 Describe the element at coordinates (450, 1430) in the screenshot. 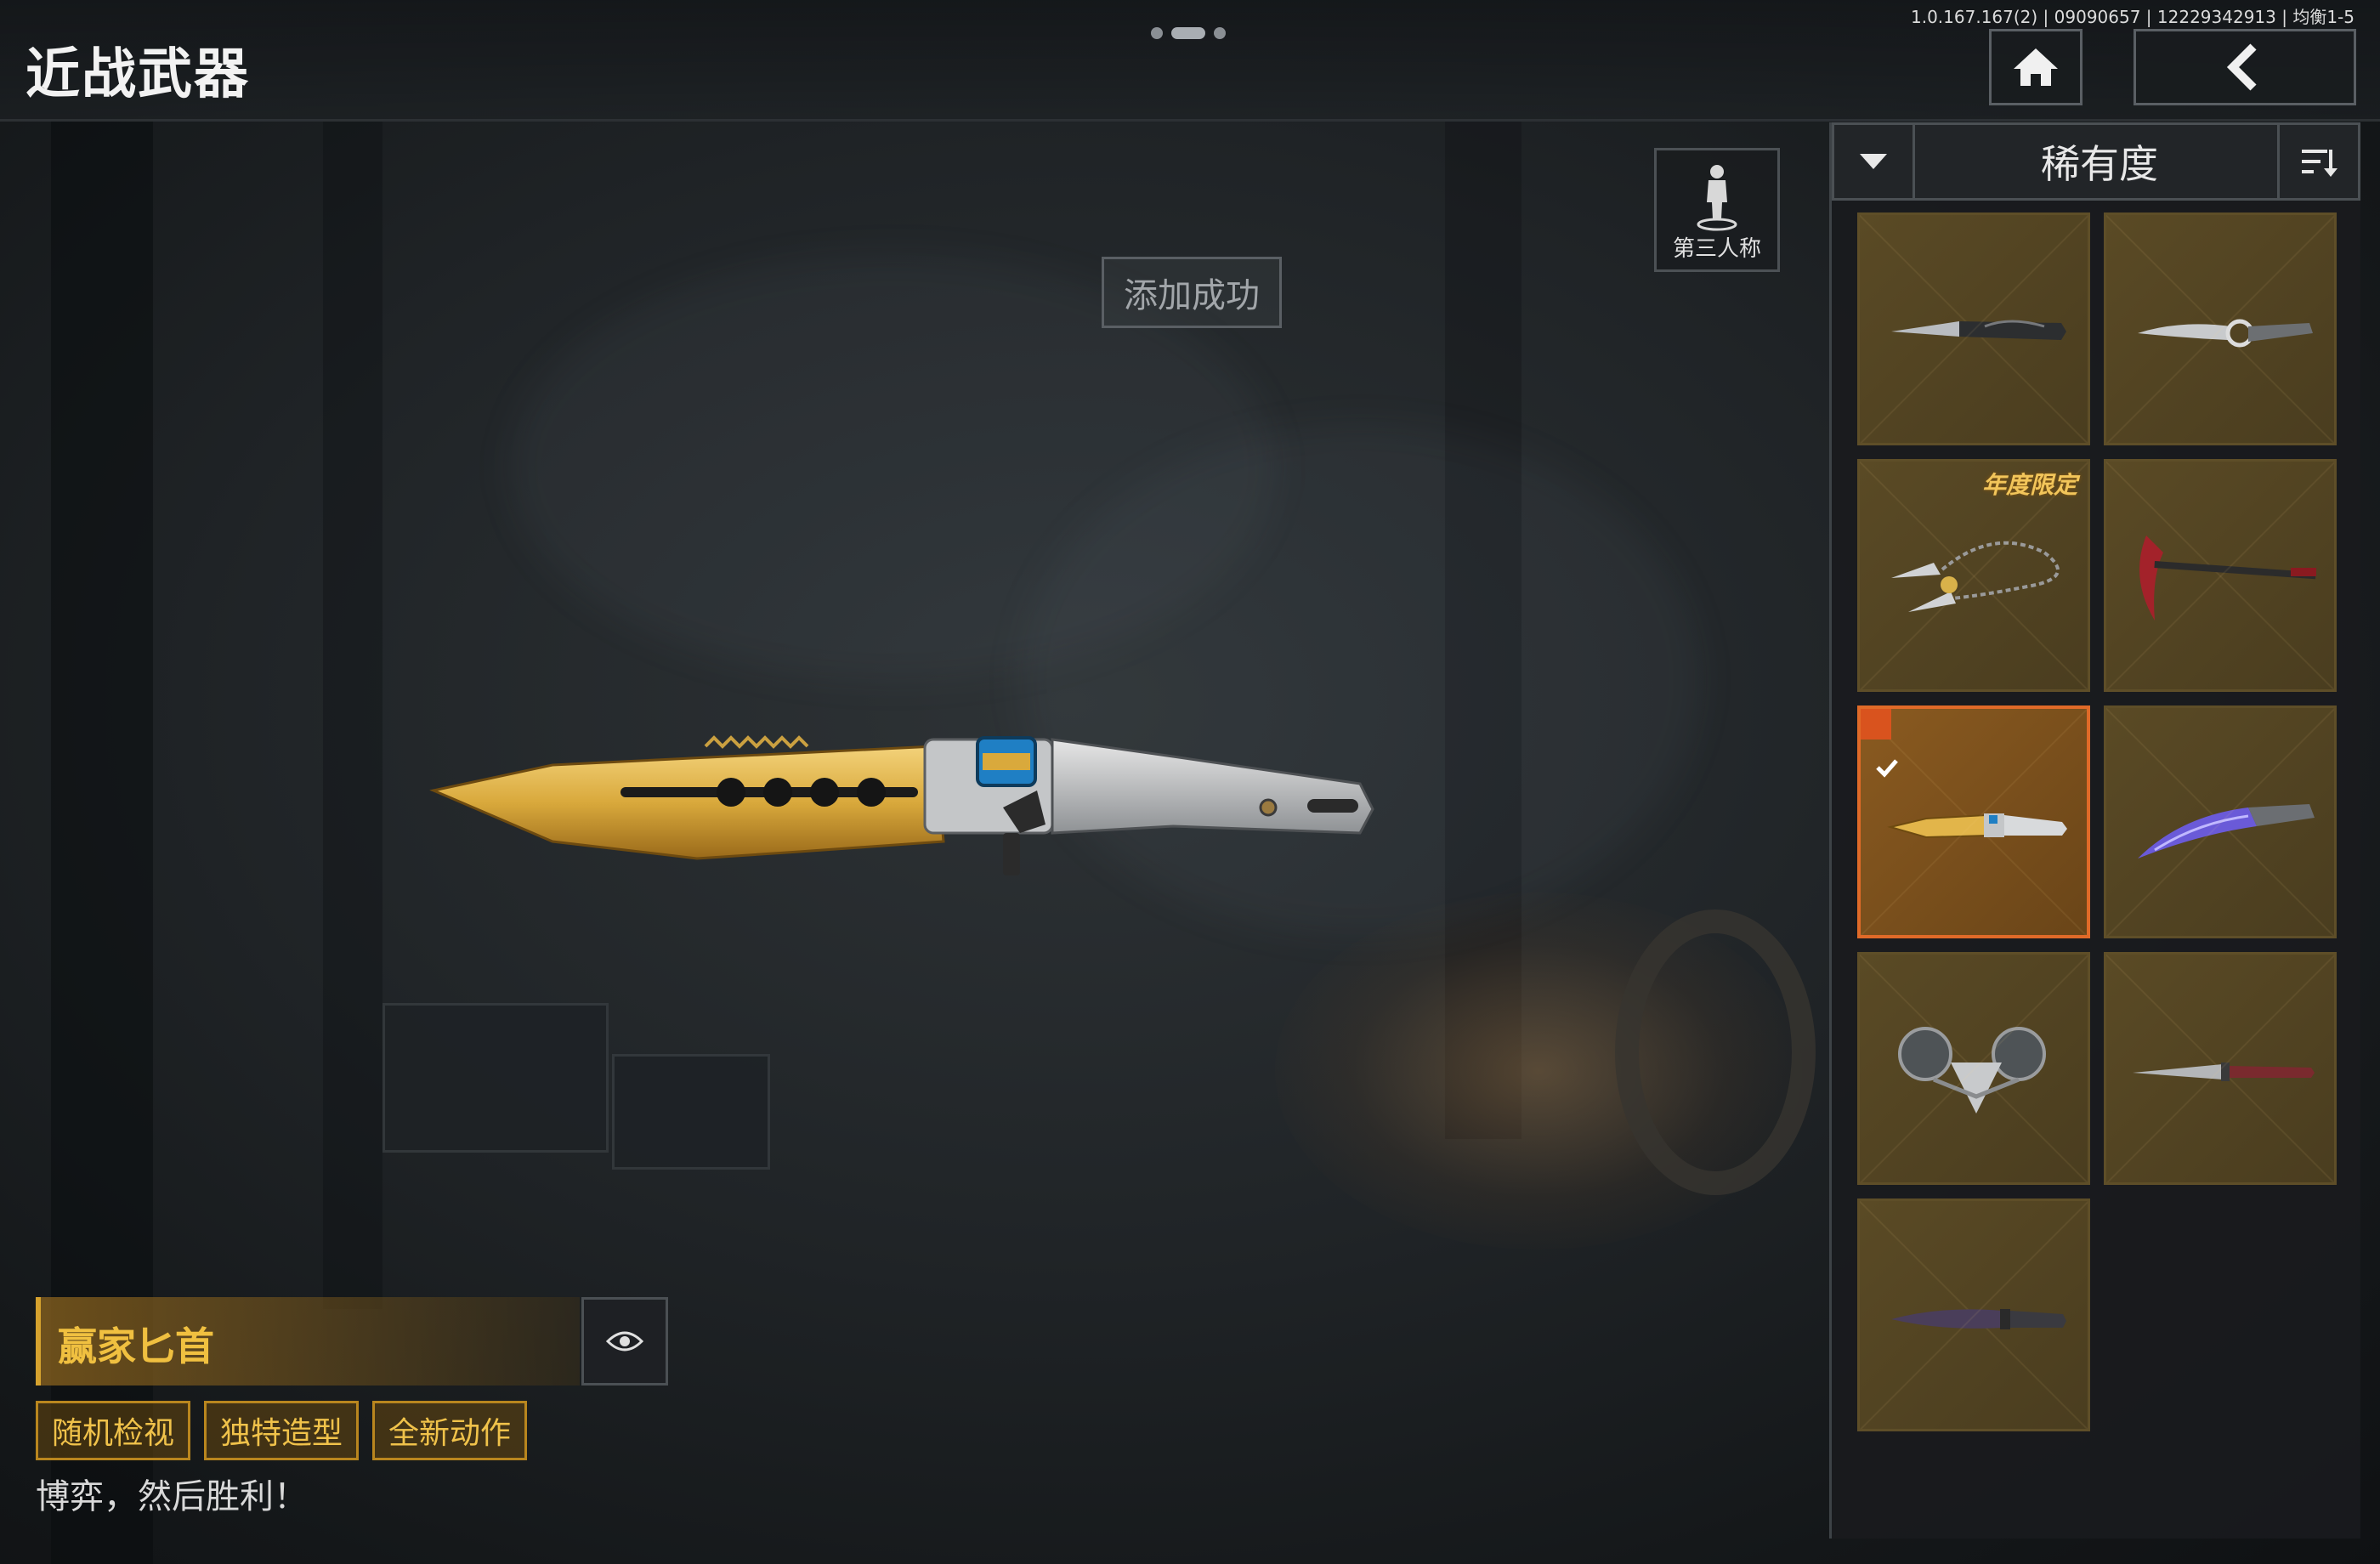

I see `feature-tag: 全新动作` at that location.